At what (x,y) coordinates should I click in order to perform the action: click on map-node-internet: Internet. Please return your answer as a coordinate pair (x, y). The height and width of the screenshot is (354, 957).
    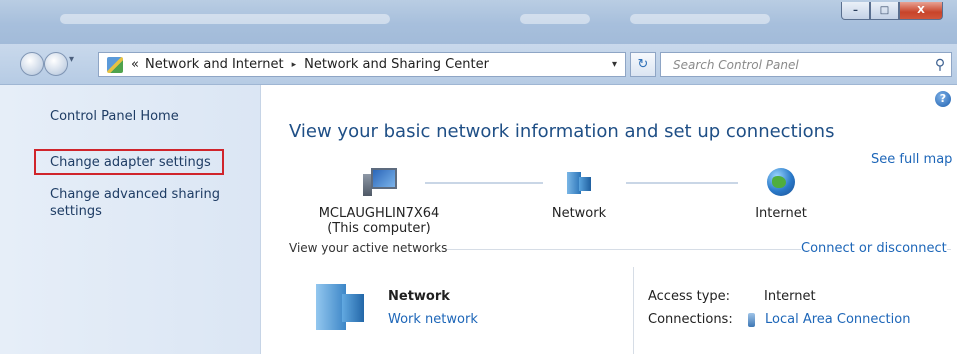
    Looking at the image, I should click on (781, 194).